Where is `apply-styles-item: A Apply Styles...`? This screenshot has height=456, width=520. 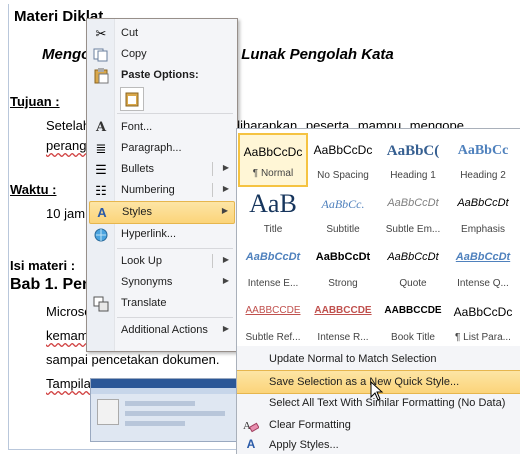
apply-styles-item: A Apply Styles... is located at coordinates (378, 445).